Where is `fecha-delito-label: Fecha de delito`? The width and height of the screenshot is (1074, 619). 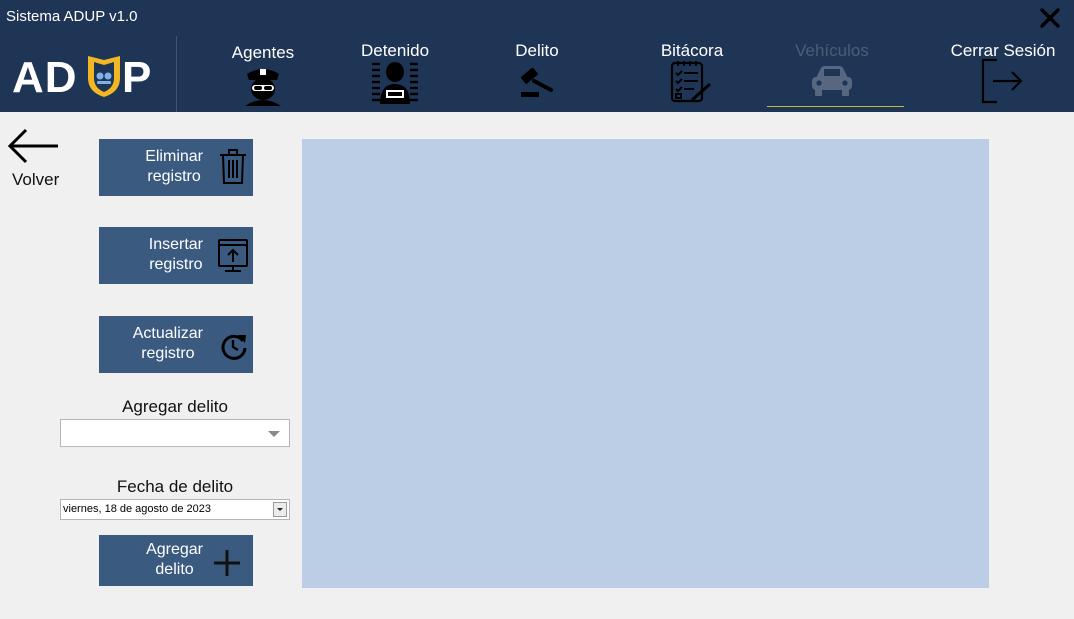
fecha-delito-label: Fecha de delito is located at coordinates (175, 486).